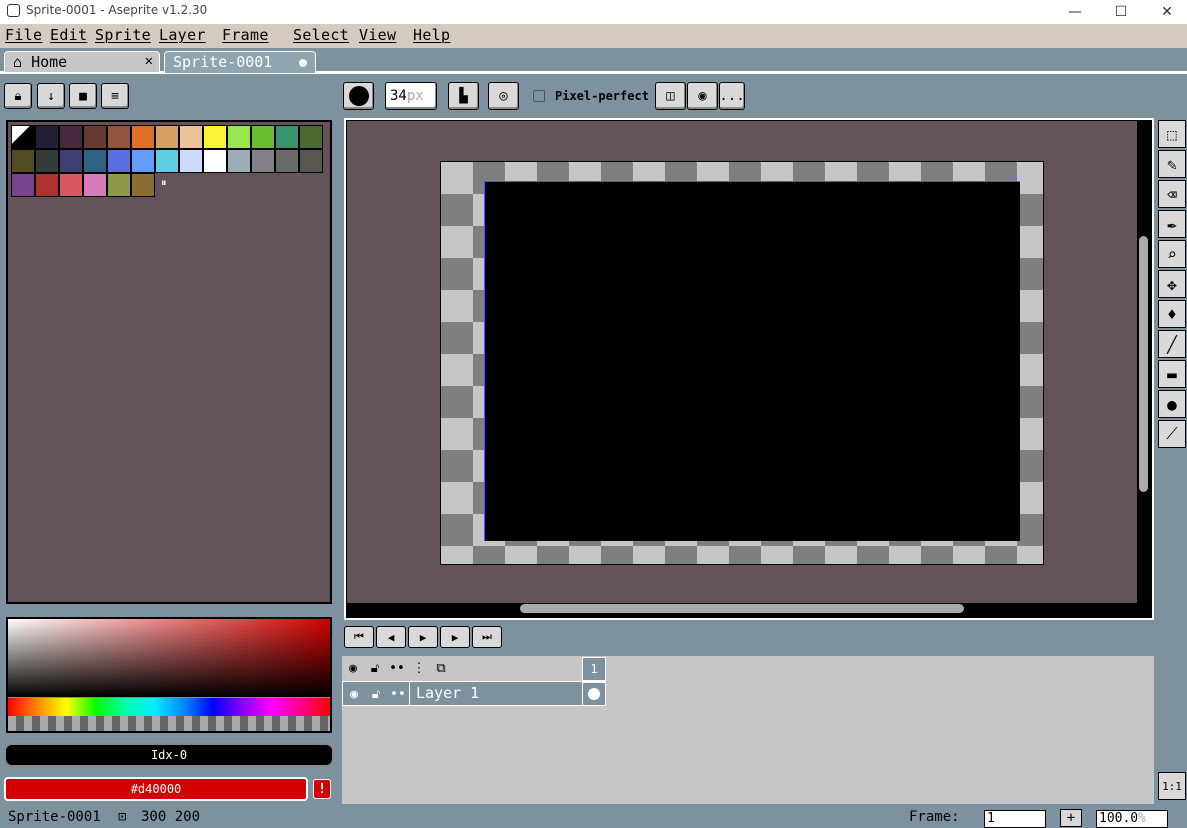 Image resolution: width=1187 pixels, height=828 pixels. What do you see at coordinates (670, 96) in the screenshot?
I see `symmetry-button: ◫` at bounding box center [670, 96].